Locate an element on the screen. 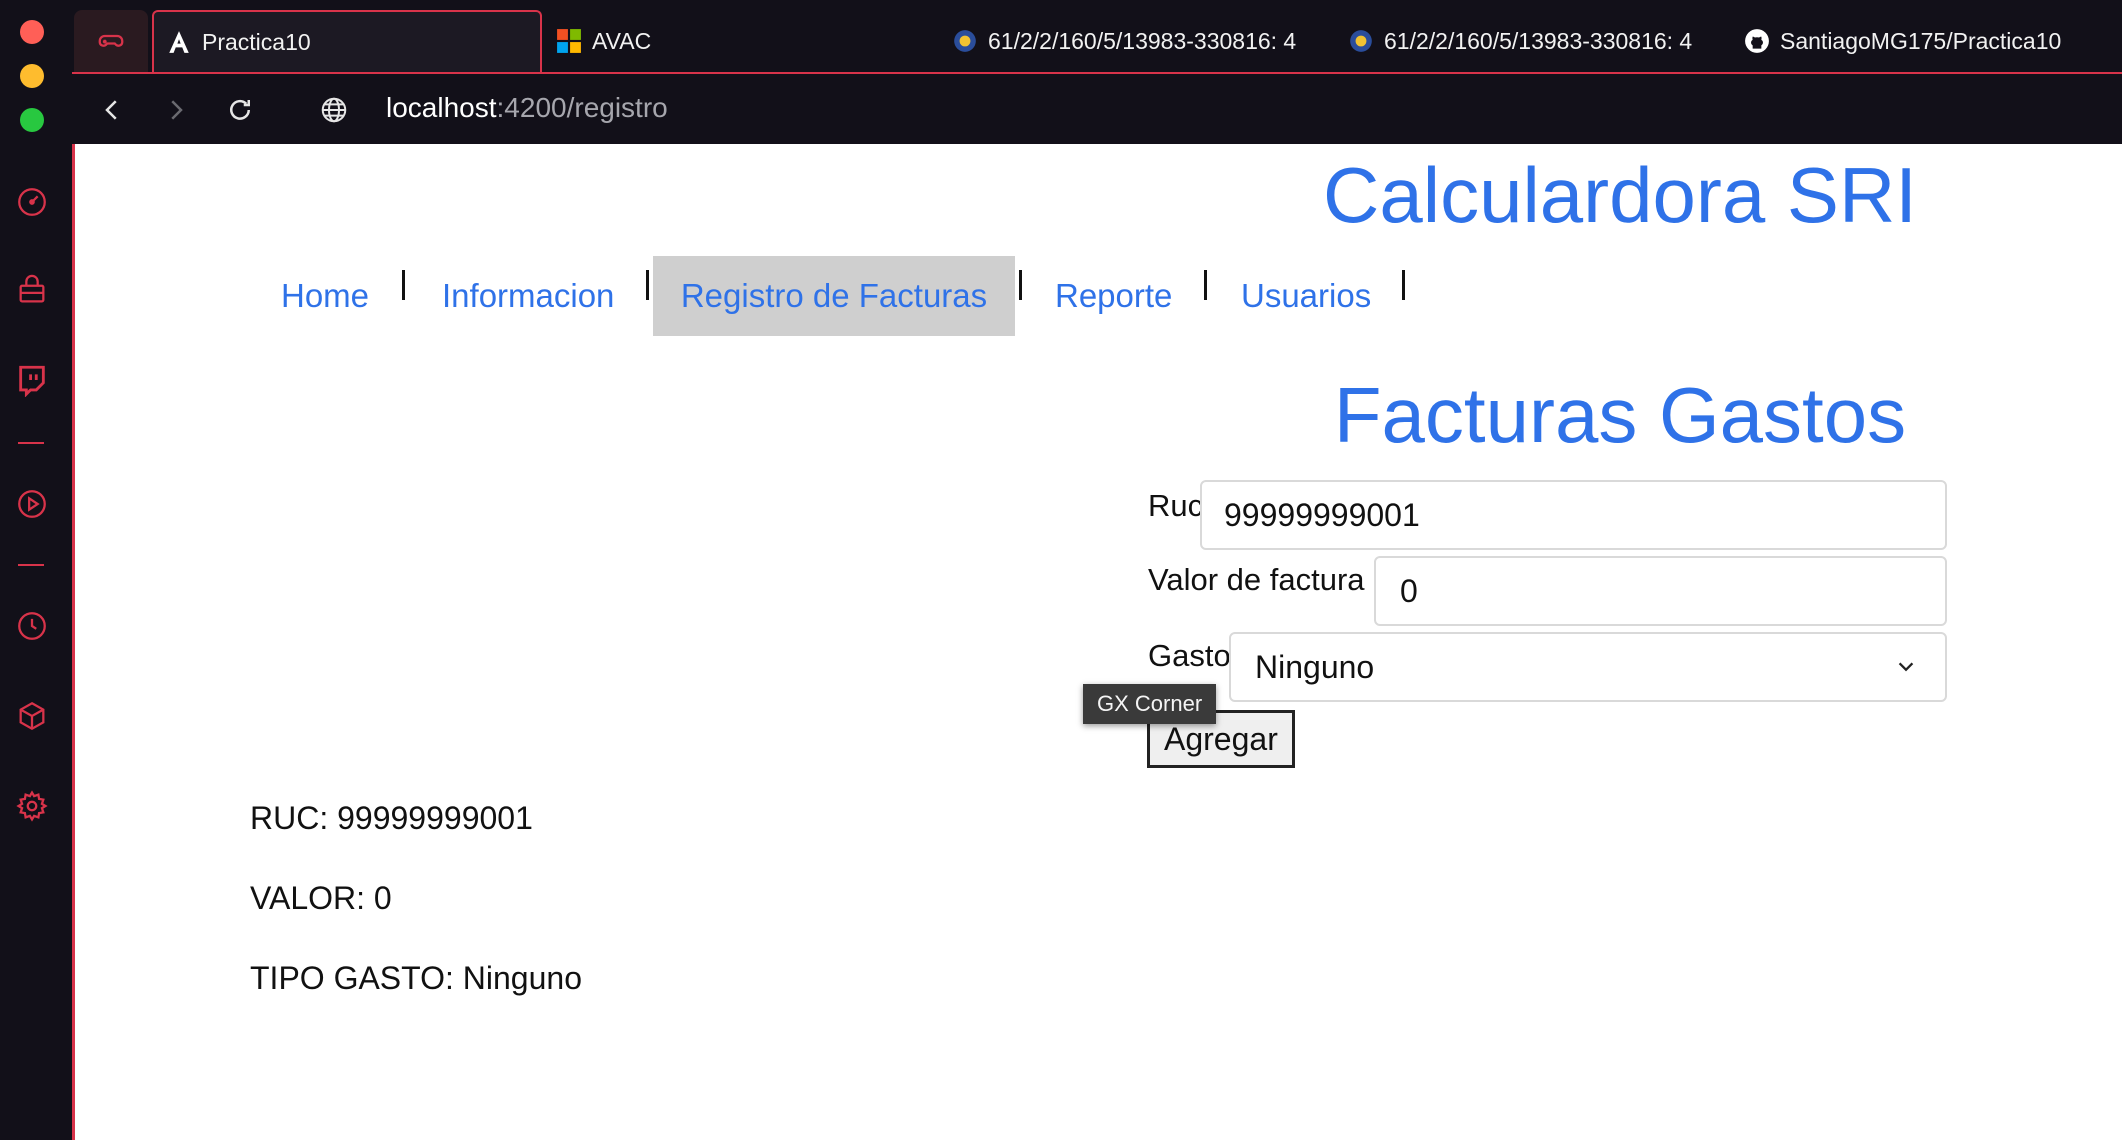  box-icon is located at coordinates (32, 716).